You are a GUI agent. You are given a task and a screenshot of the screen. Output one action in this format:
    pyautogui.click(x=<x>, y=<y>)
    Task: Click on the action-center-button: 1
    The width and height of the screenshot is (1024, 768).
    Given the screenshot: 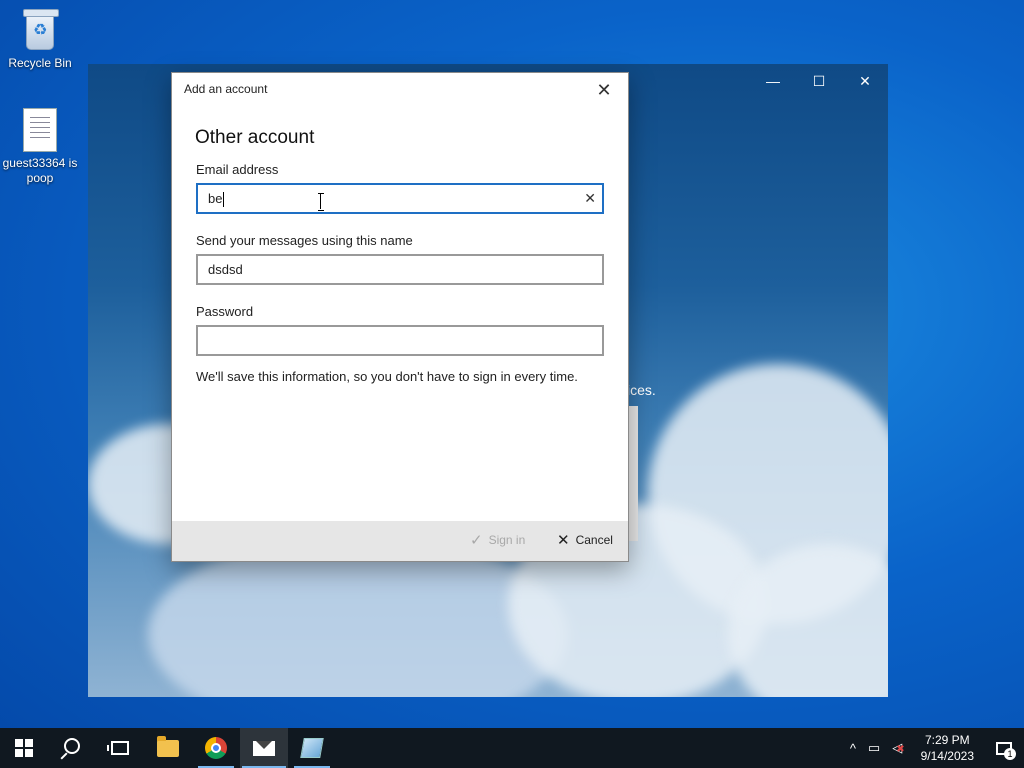 What is the action you would take?
    pyautogui.click(x=1004, y=748)
    